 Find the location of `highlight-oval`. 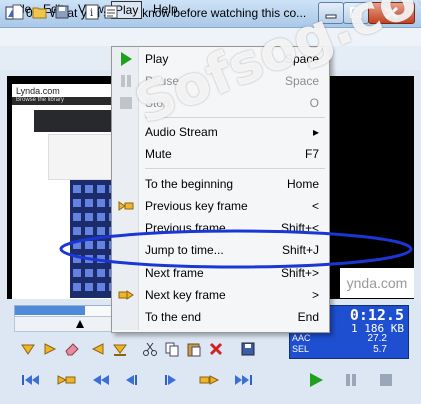

highlight-oval is located at coordinates (236, 249).